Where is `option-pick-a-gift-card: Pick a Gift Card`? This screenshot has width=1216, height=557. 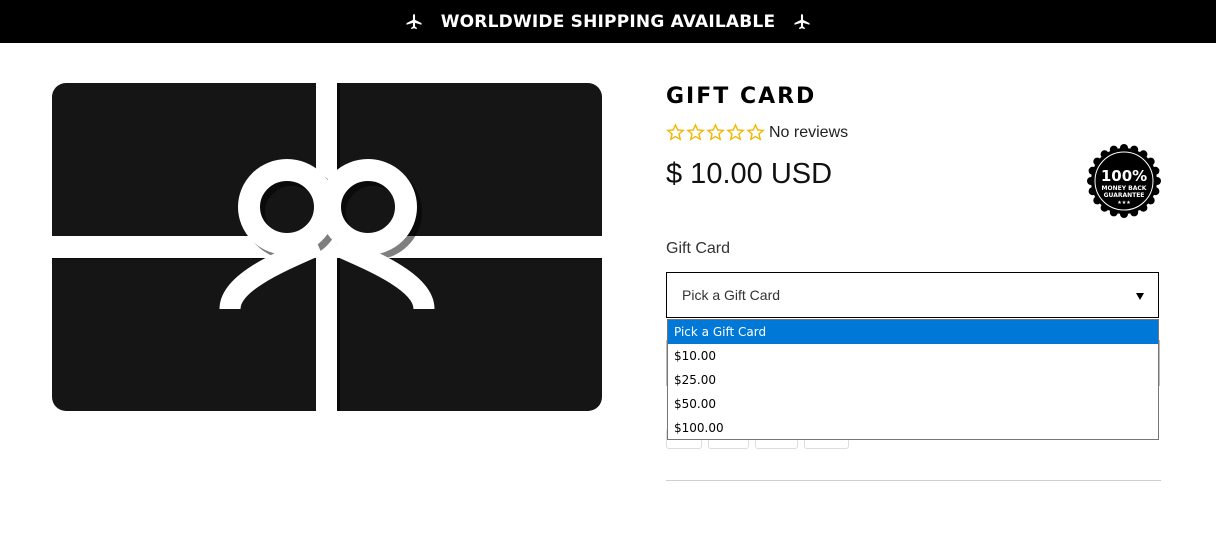 option-pick-a-gift-card: Pick a Gift Card is located at coordinates (913, 332).